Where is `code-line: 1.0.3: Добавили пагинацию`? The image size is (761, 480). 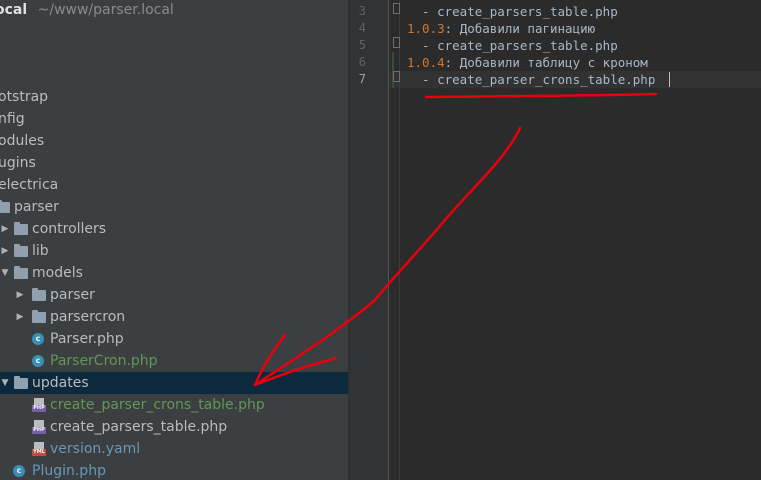 code-line: 1.0.3: Добавили пагинацию is located at coordinates (575, 28).